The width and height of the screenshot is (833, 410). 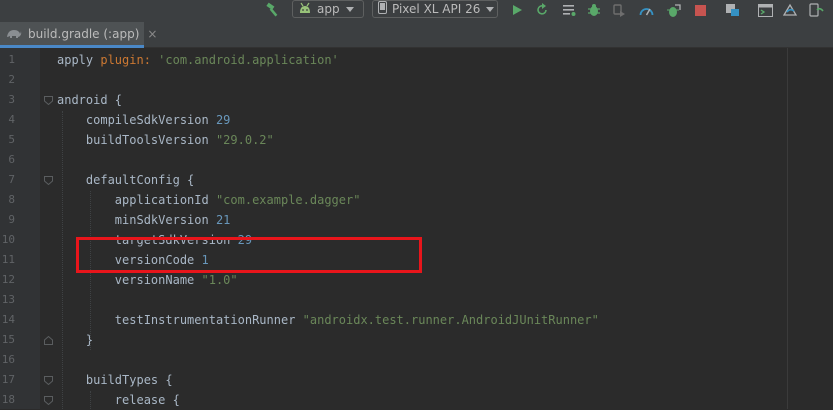 I want to click on code-line: versionName "1.0", so click(x=147, y=280).